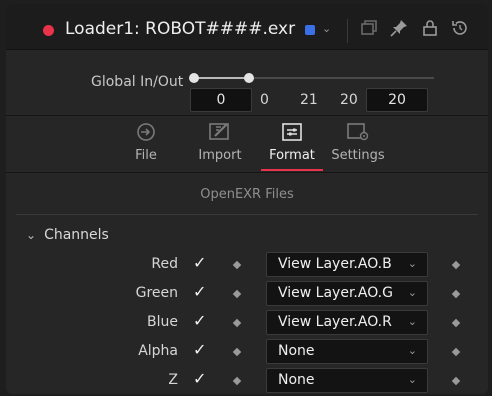 This screenshot has width=492, height=396. Describe the element at coordinates (220, 155) in the screenshot. I see `tab-import-label: Import` at that location.